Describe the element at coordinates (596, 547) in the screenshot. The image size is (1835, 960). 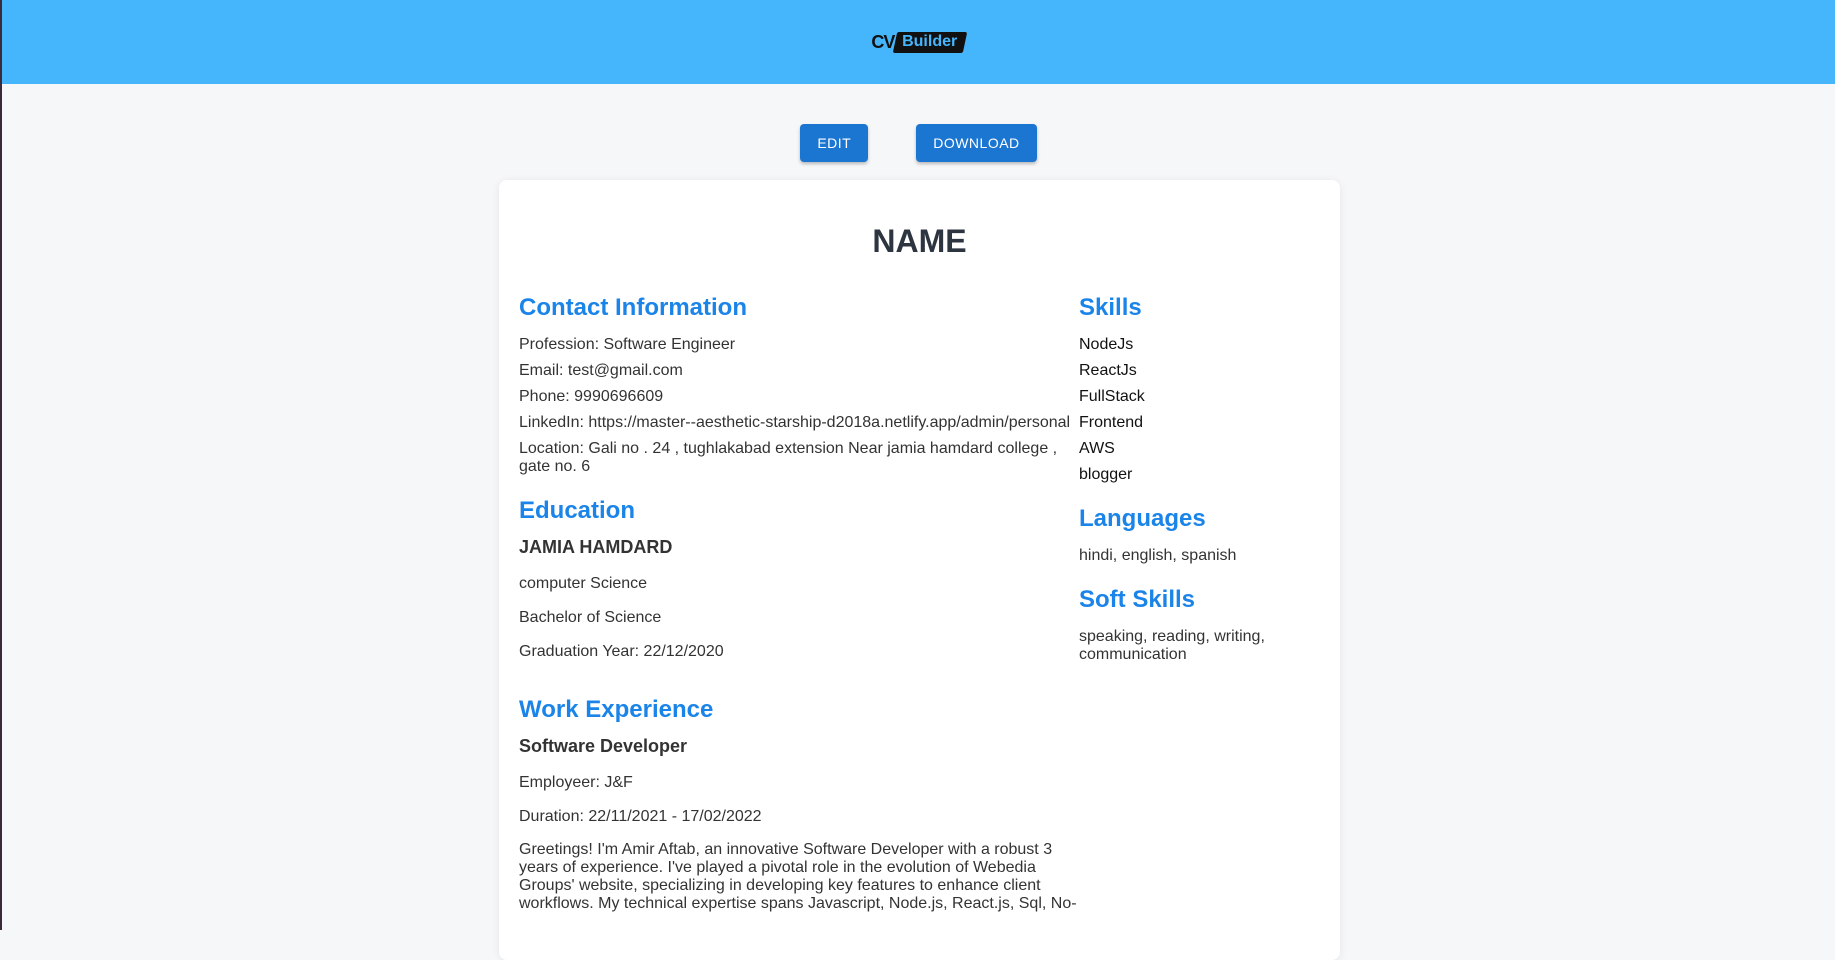
I see `education-institution: JAMIA HAMDARD` at that location.